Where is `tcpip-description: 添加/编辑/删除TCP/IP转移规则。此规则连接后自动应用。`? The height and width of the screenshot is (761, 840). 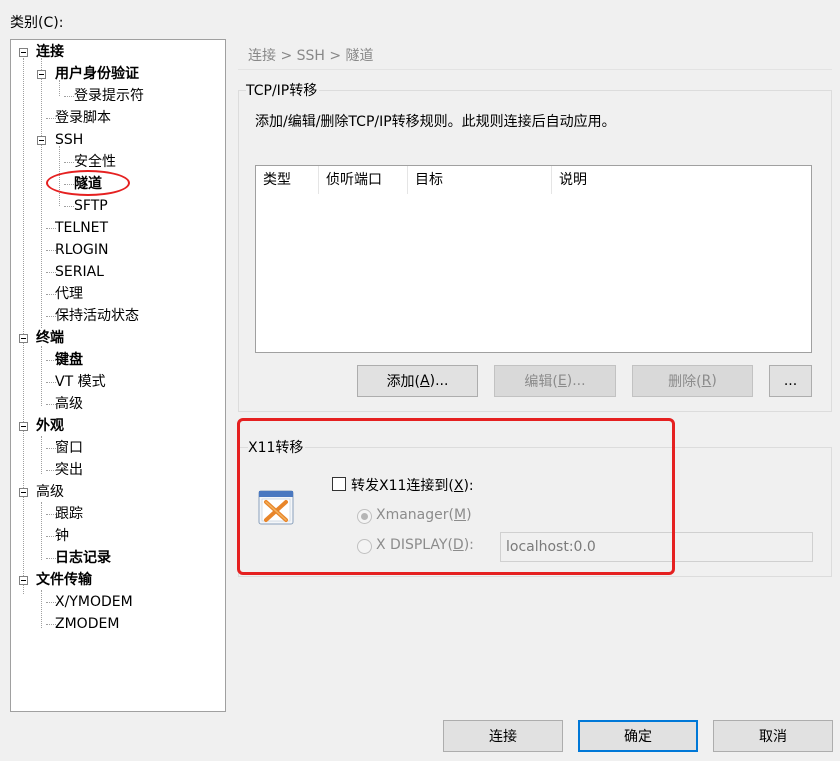
tcpip-description: 添加/编辑/删除TCP/IP转移规则。此规则连接后自动应用。 is located at coordinates (435, 122).